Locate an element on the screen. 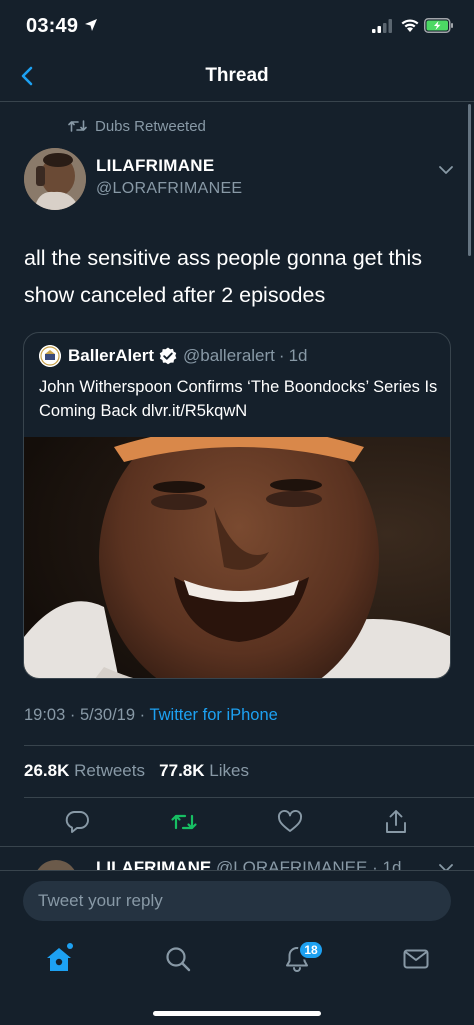  quote-time: 1d is located at coordinates (298, 355).